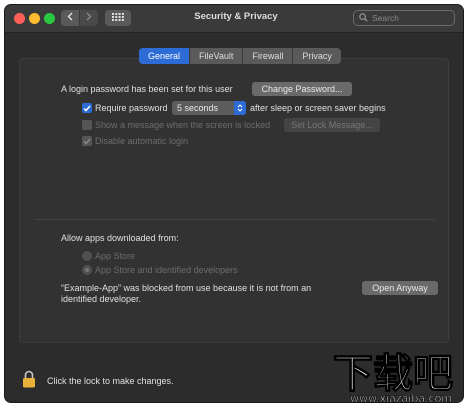 The width and height of the screenshot is (469, 412). I want to click on xiazaiba-watermark-logo: 下载吧 www.xiazaiba.com, so click(392, 377).